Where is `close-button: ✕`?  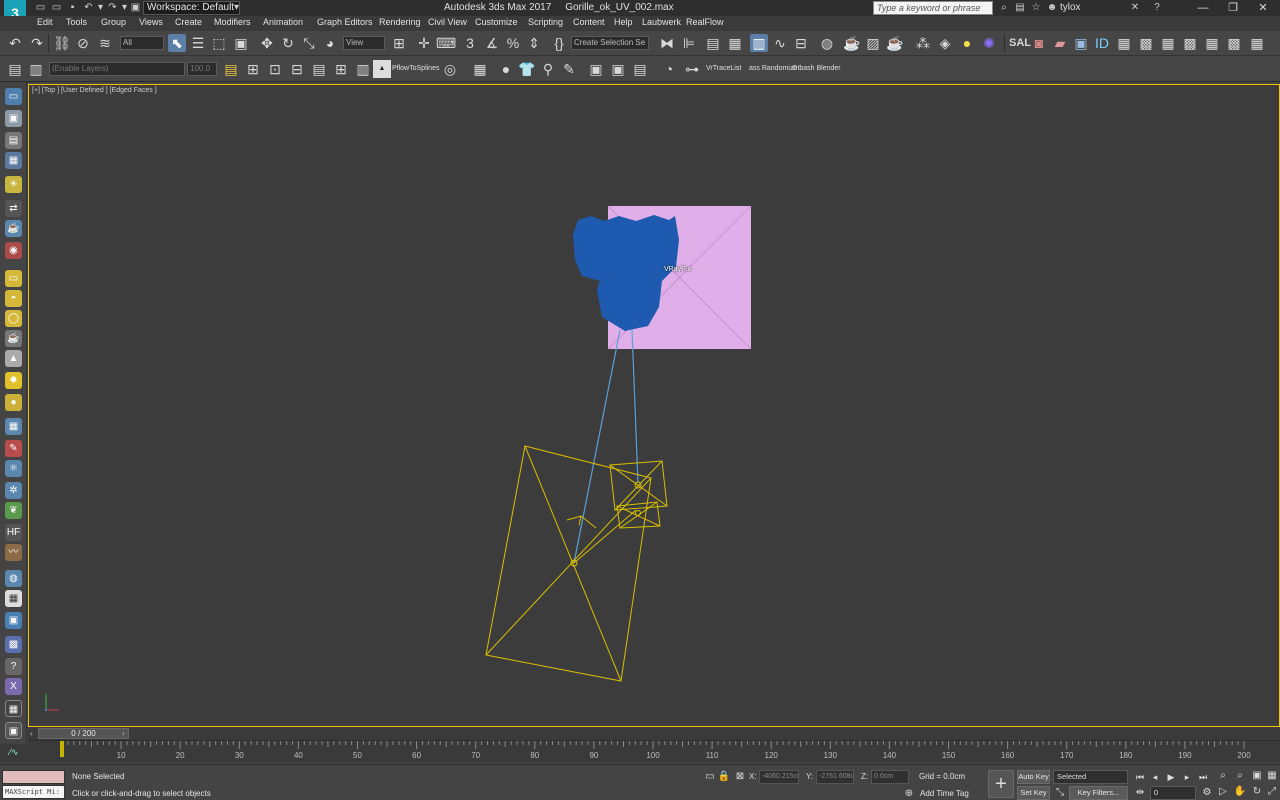
close-button: ✕ is located at coordinates (1263, 8).